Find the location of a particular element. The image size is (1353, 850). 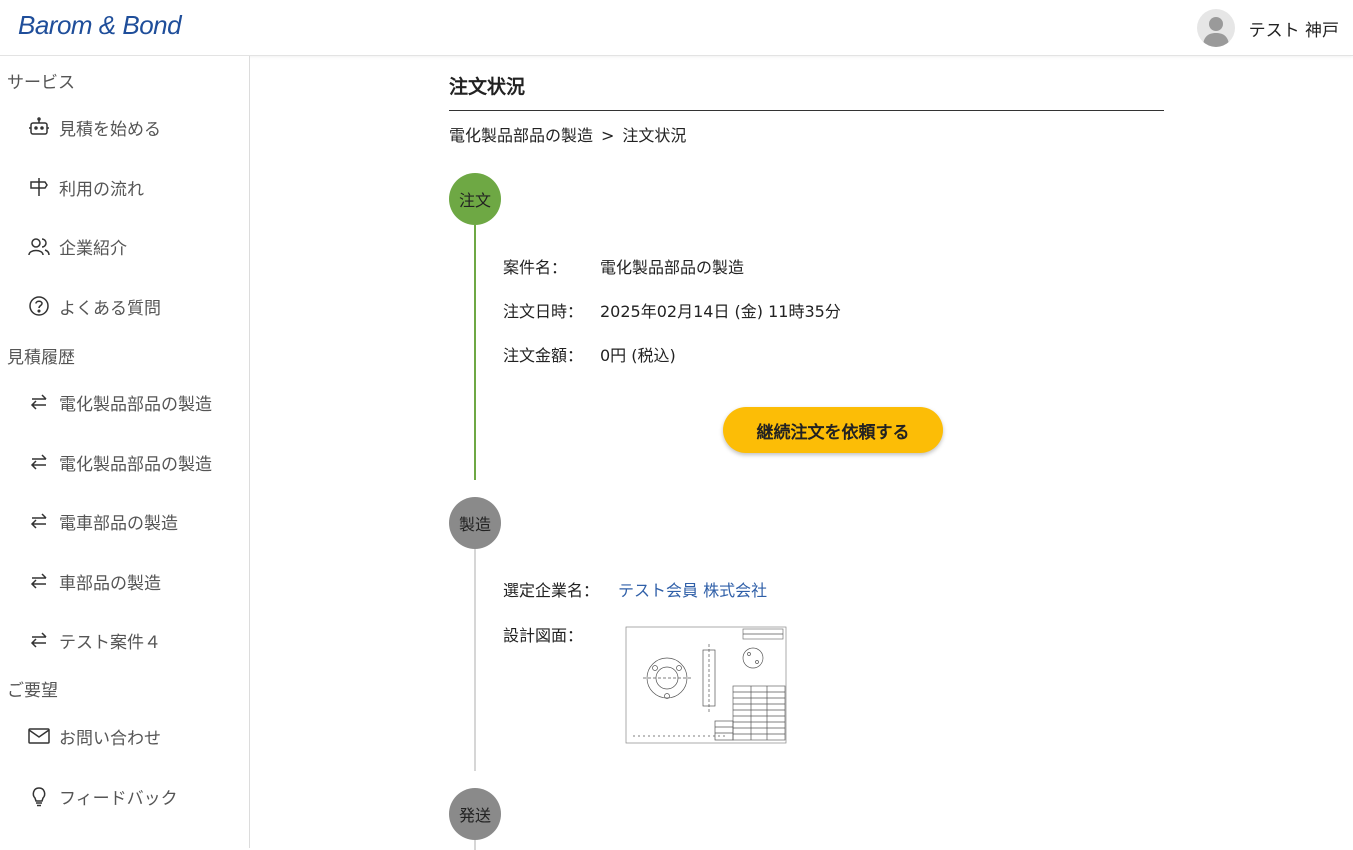

brand-logo: Barom & Bond is located at coordinates (100, 25).